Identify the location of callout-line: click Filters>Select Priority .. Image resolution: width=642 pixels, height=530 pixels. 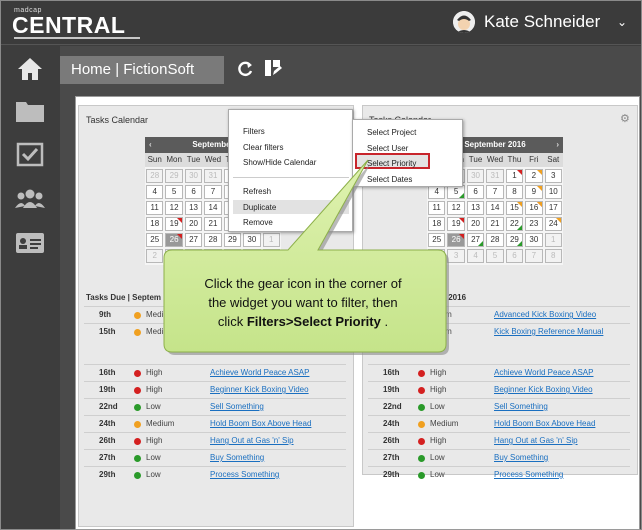
(303, 321).